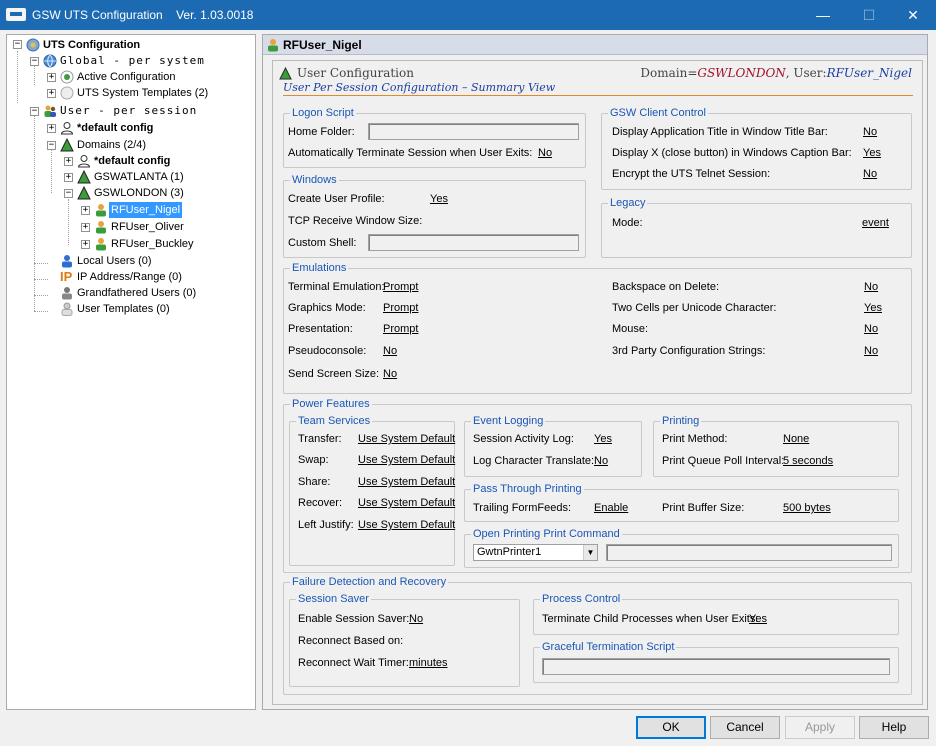 The image size is (936, 746). What do you see at coordinates (534, 461) in the screenshot?
I see `char-translate-label: Log Character Translate:` at bounding box center [534, 461].